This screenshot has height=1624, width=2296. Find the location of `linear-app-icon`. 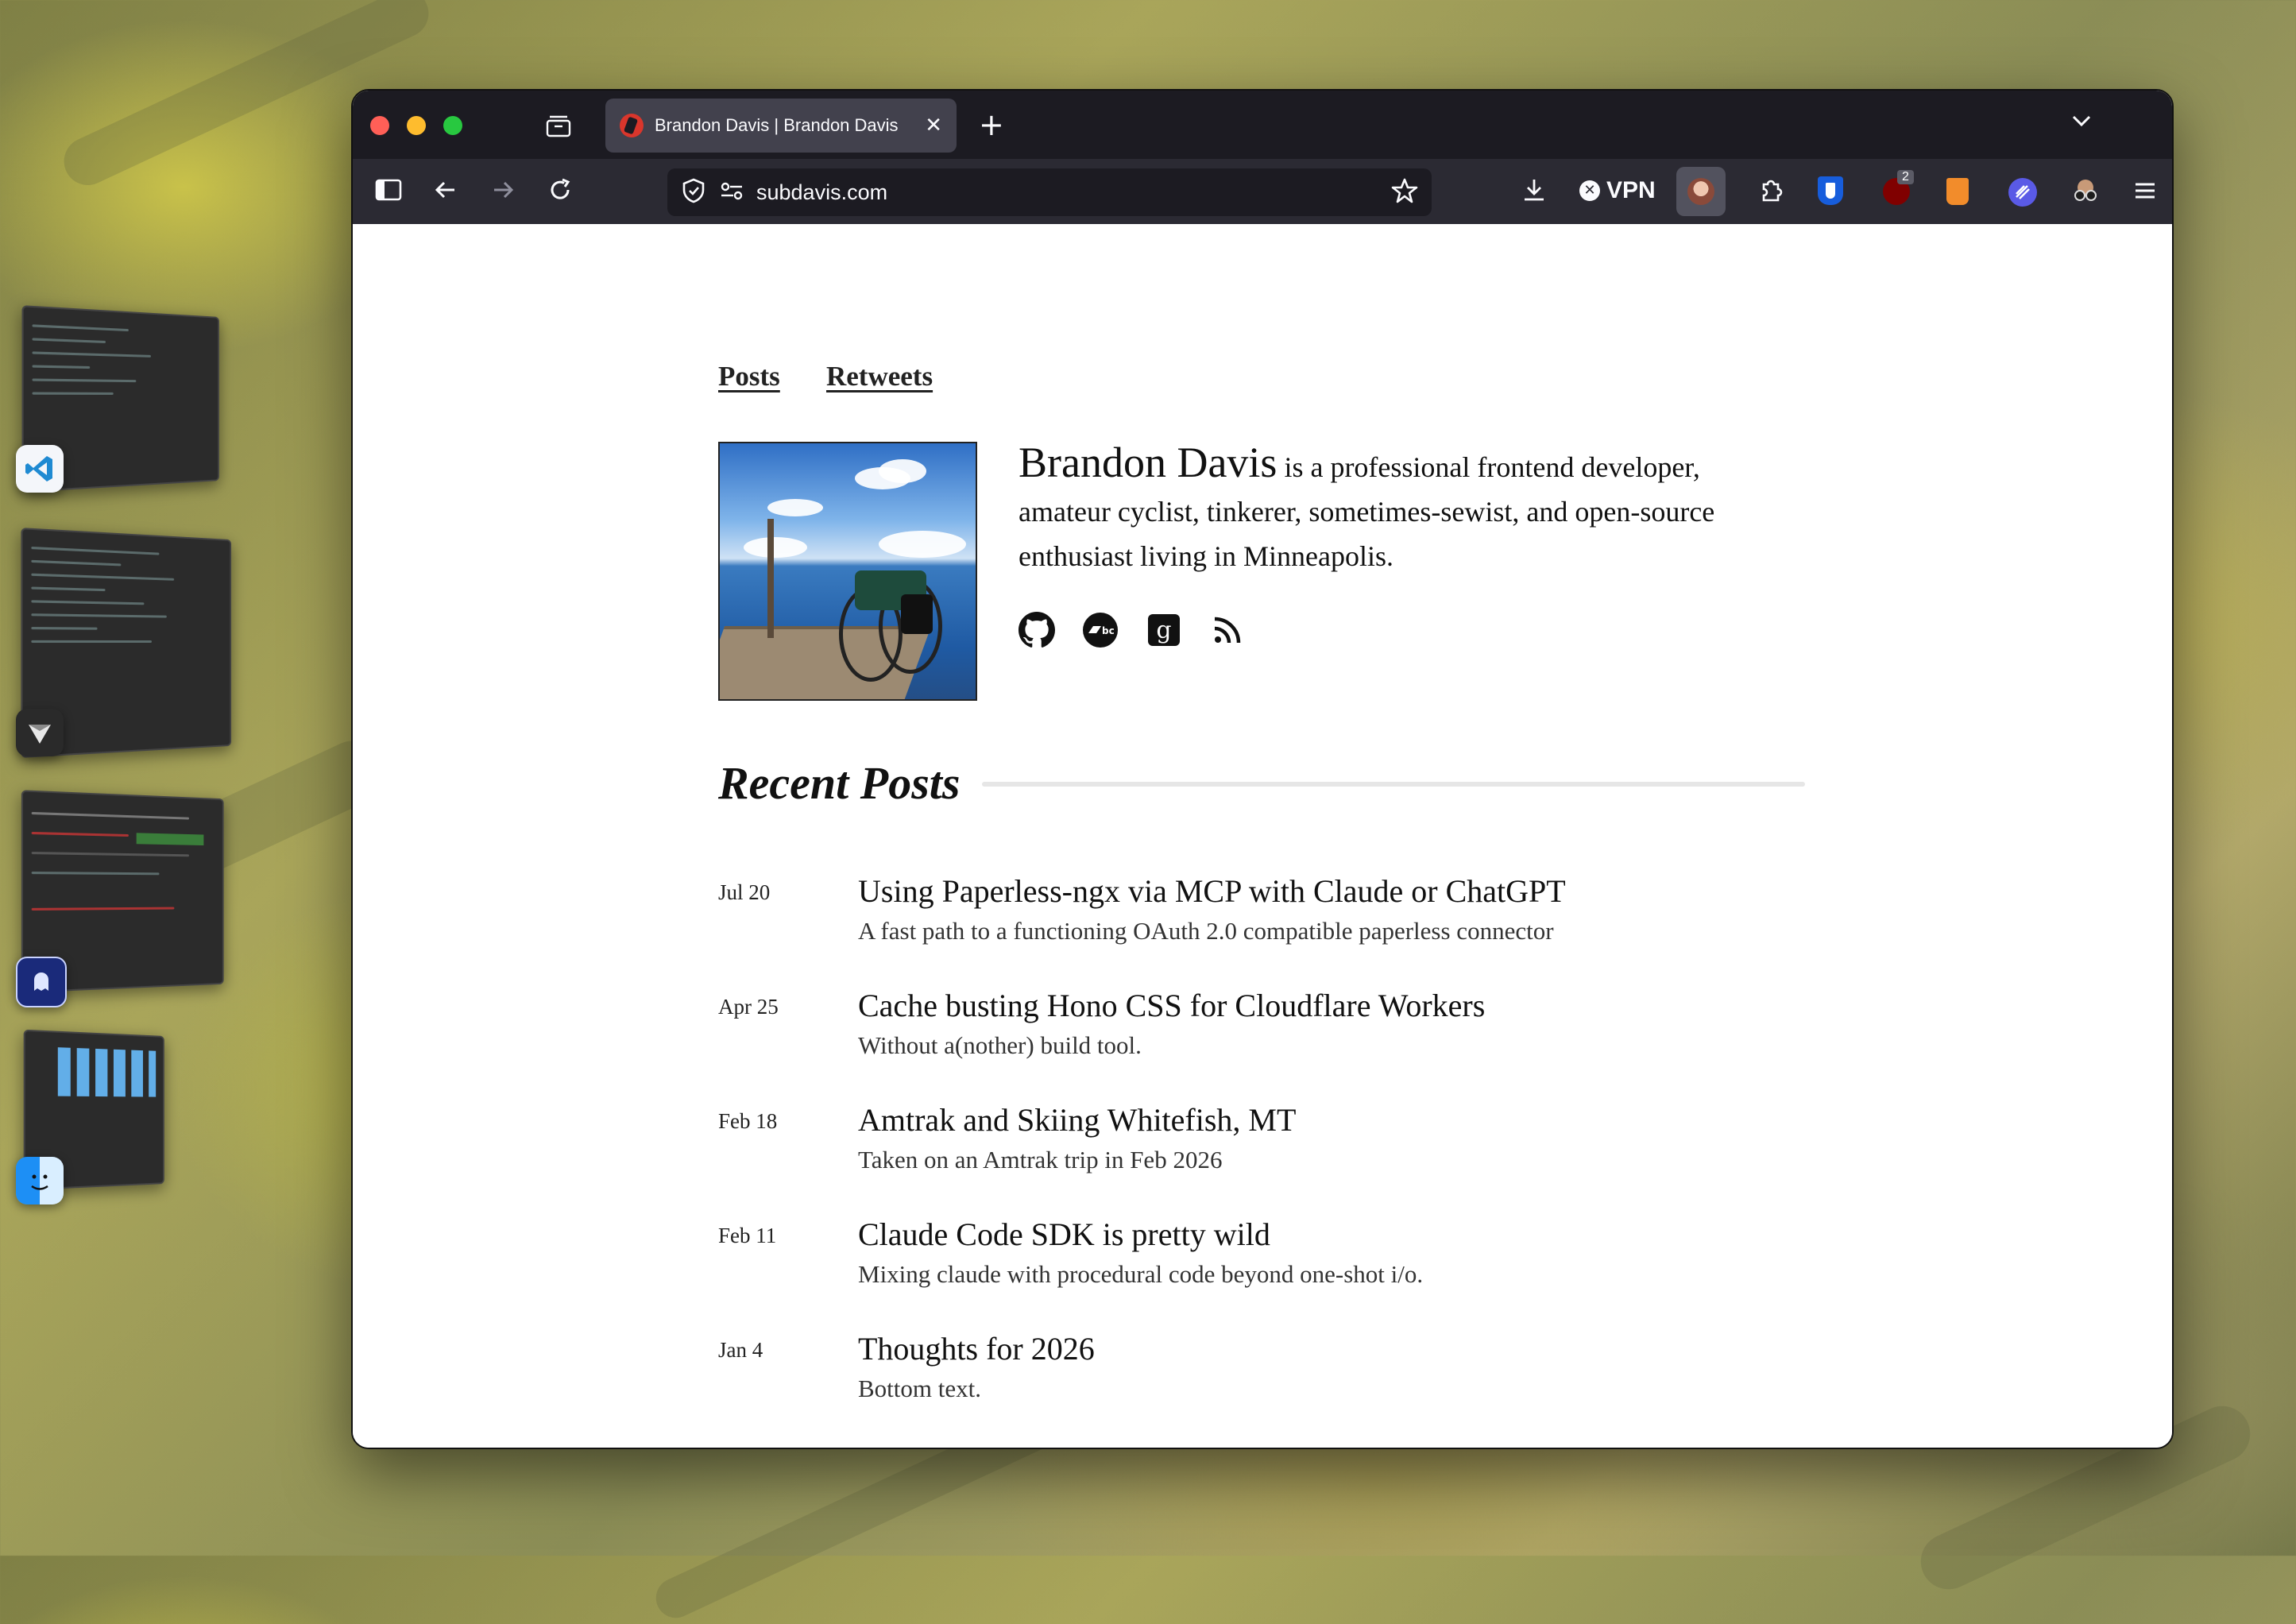

linear-app-icon is located at coordinates (40, 732).